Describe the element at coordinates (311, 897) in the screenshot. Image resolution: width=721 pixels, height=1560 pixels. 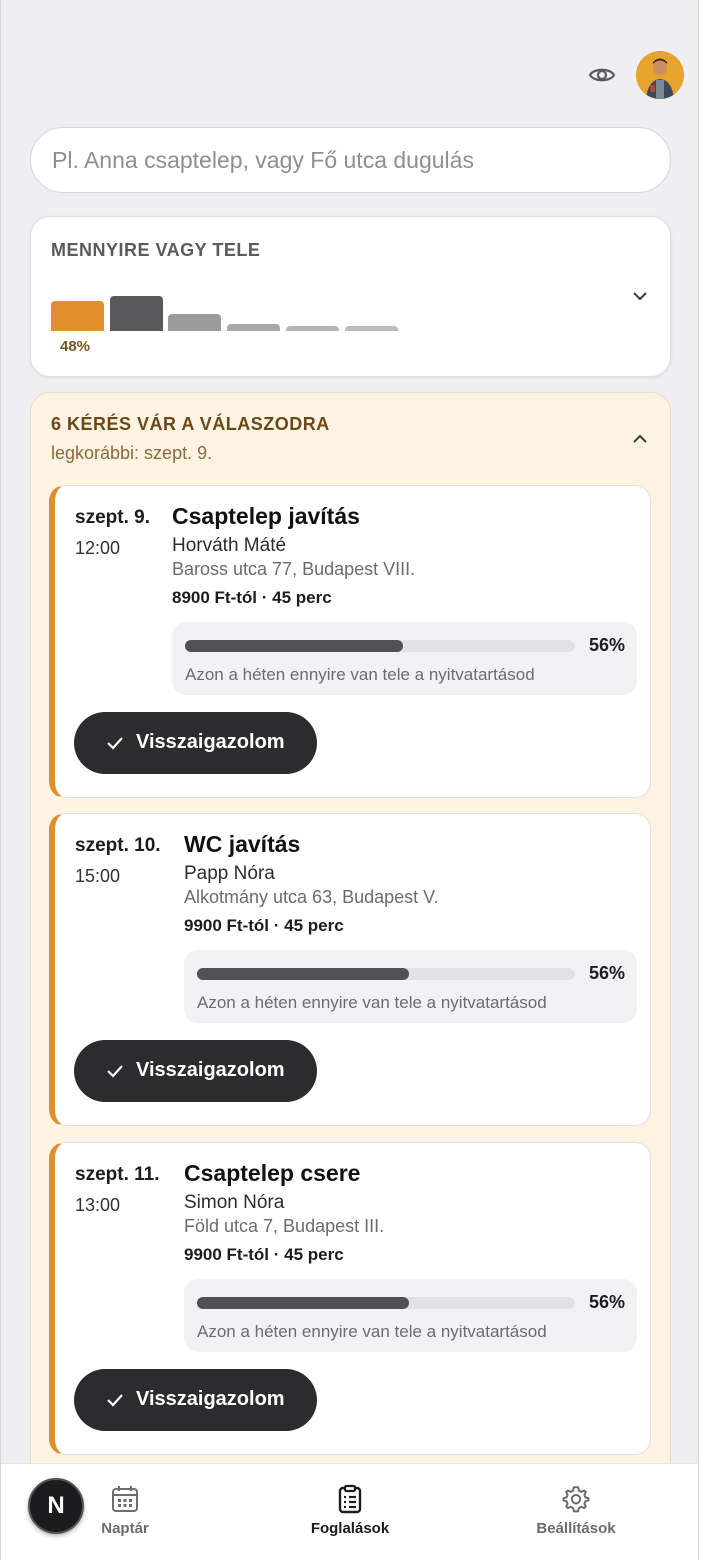
I see `request-address: Alkotmány utca 63, Budapest V.` at that location.